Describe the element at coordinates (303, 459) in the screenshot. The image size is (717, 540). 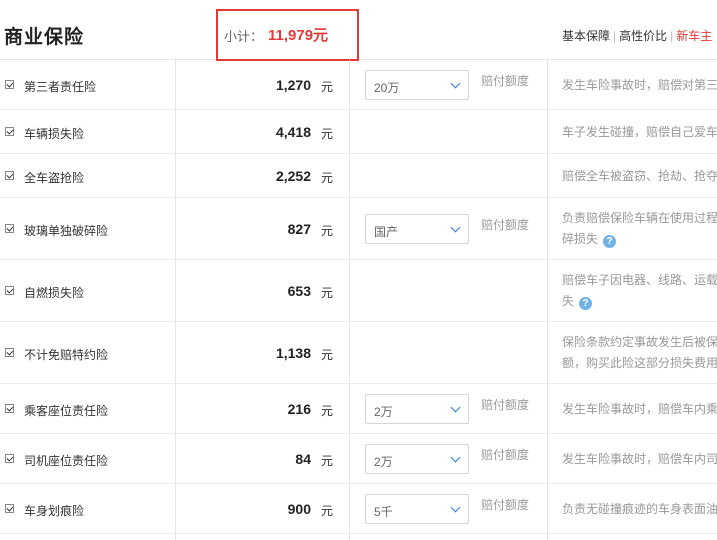
I see `insurance-price: 84` at that location.